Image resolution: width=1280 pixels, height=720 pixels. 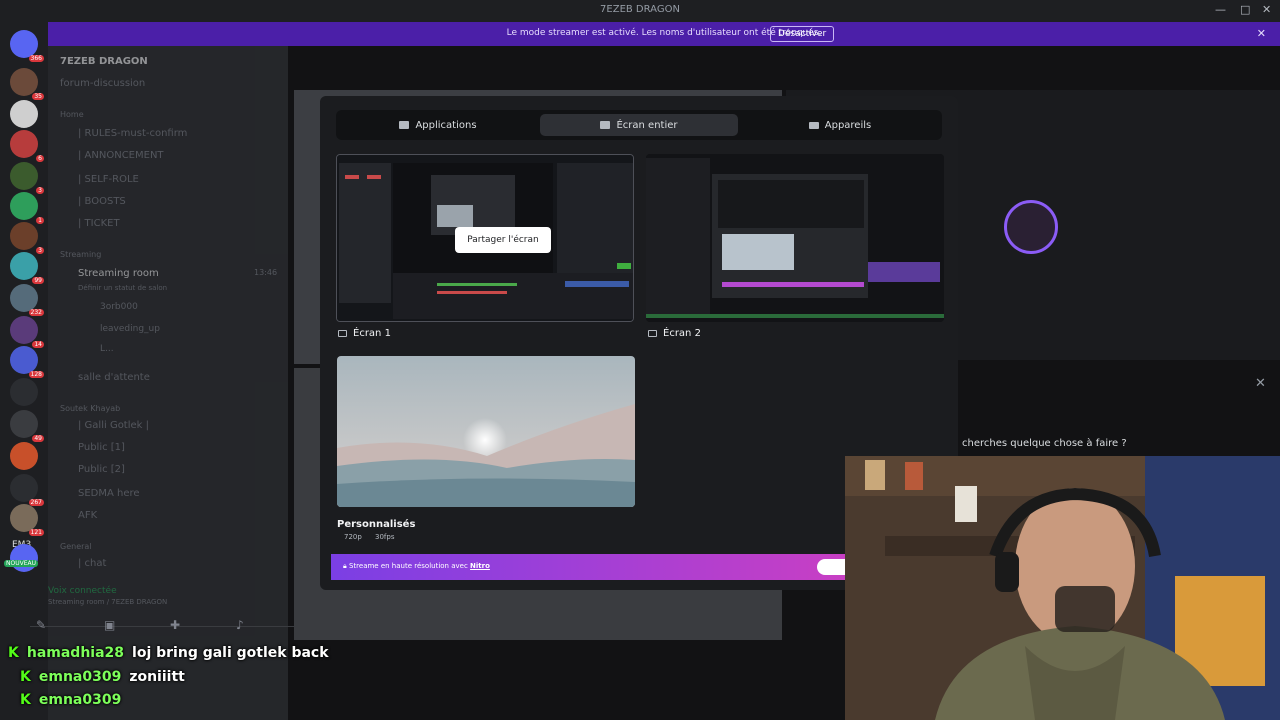 What do you see at coordinates (118, 273) in the screenshot?
I see `channel-item-streaming-room: Streaming room` at bounding box center [118, 273].